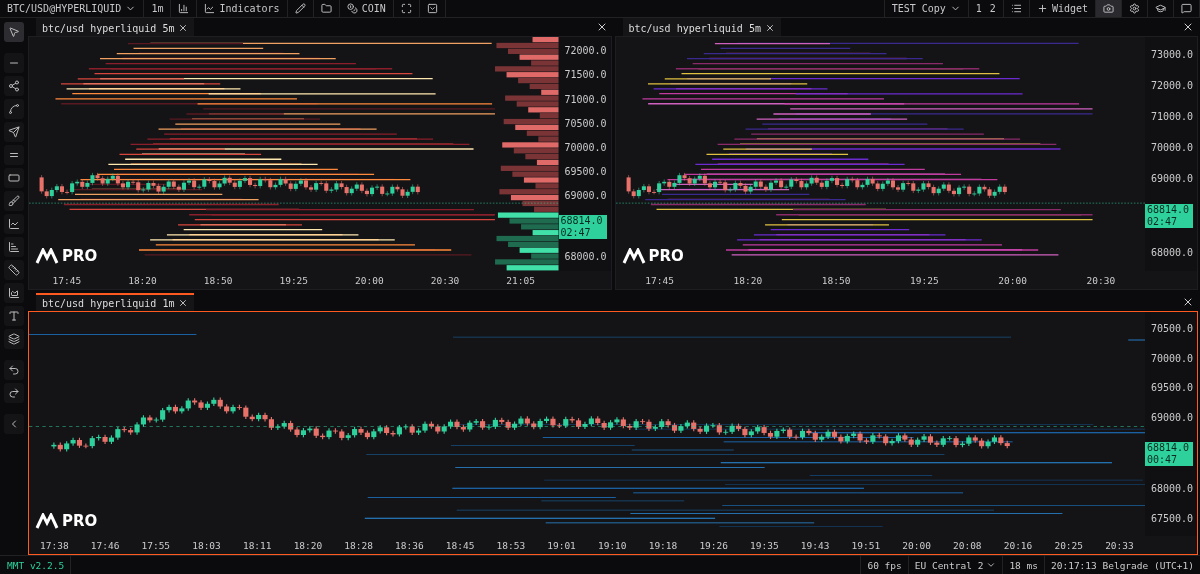 This screenshot has height=574, width=1200. What do you see at coordinates (409, 545) in the screenshot?
I see `time-label: 18:36` at bounding box center [409, 545].